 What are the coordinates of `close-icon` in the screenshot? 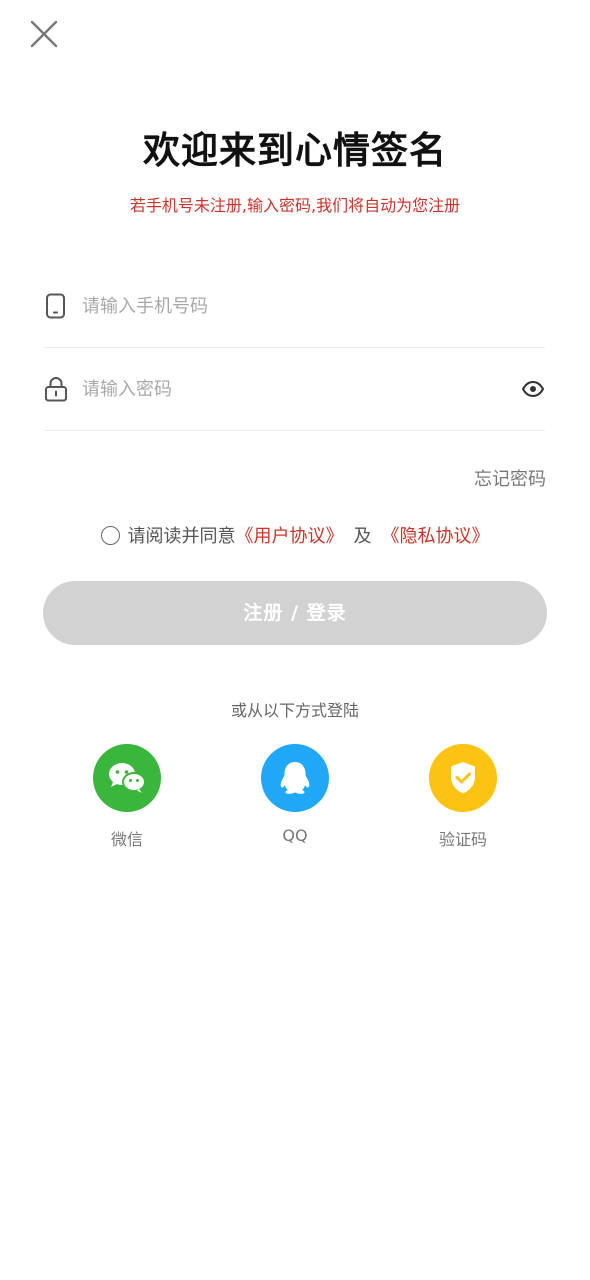 It's located at (44, 34).